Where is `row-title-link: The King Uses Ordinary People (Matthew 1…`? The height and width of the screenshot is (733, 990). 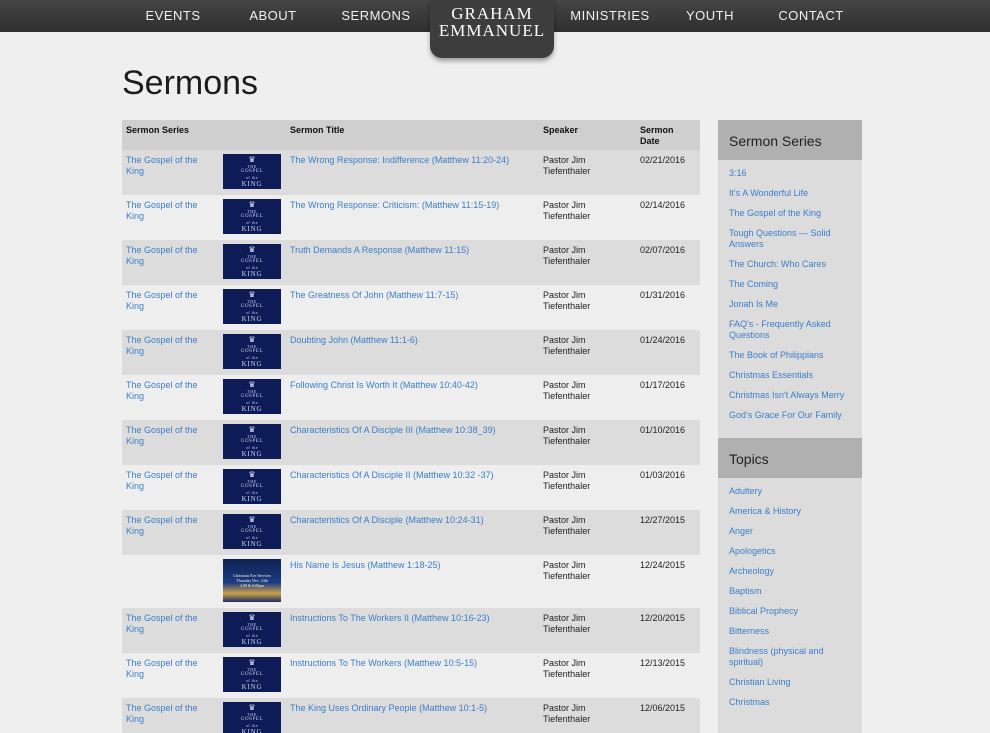 row-title-link: The King Uses Ordinary People (Matthew 1… is located at coordinates (410, 708).